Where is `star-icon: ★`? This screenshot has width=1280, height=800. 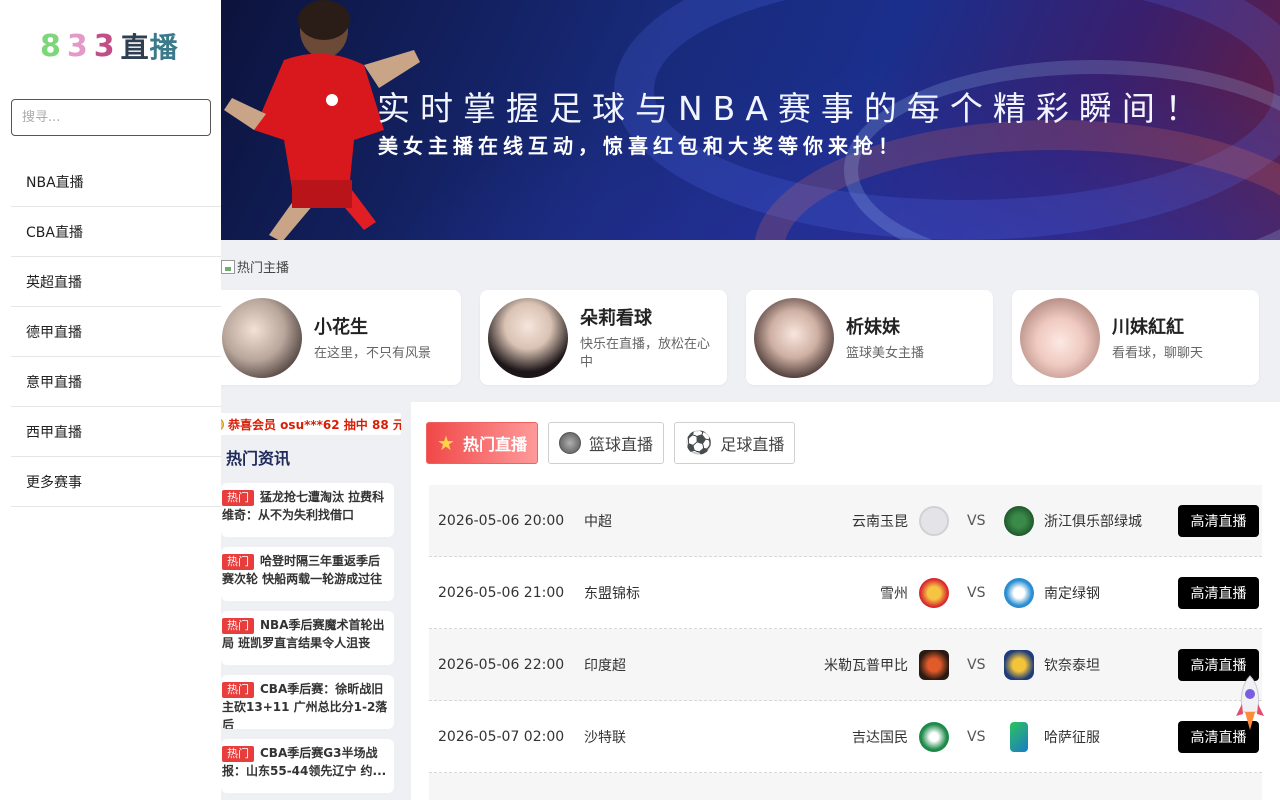
star-icon: ★ is located at coordinates (446, 443).